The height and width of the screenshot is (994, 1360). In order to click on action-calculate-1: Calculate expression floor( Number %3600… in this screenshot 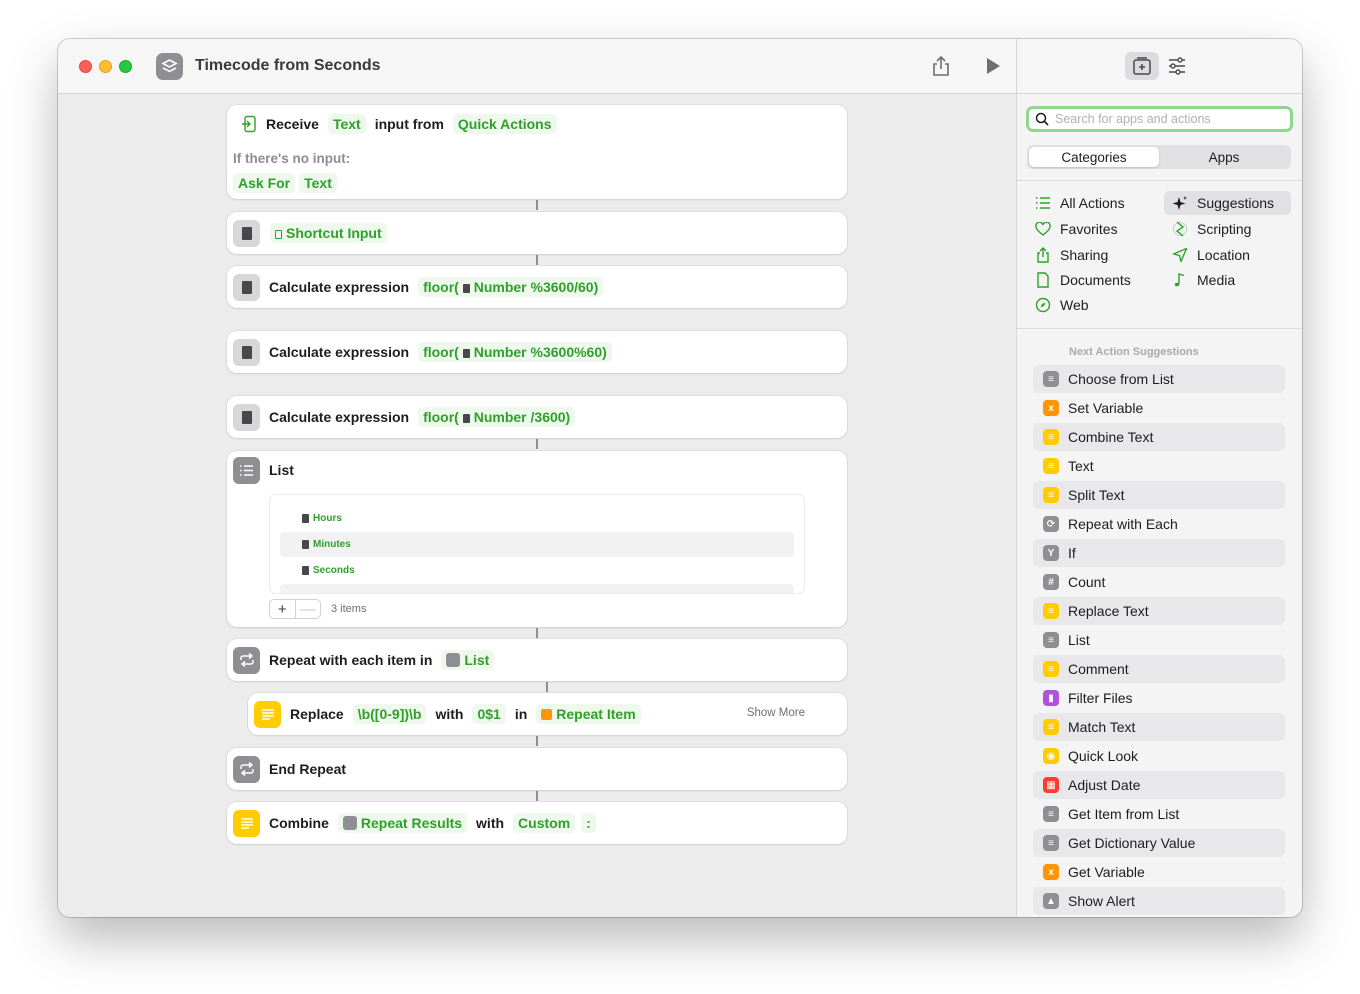, I will do `click(537, 287)`.